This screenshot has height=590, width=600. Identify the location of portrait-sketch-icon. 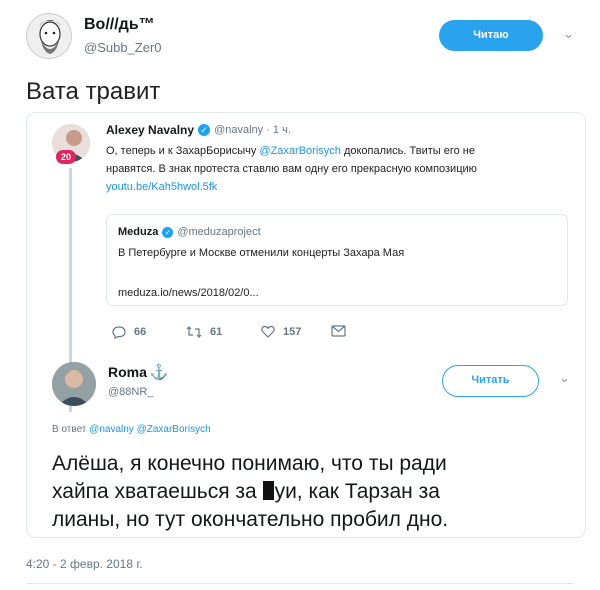
(49, 36).